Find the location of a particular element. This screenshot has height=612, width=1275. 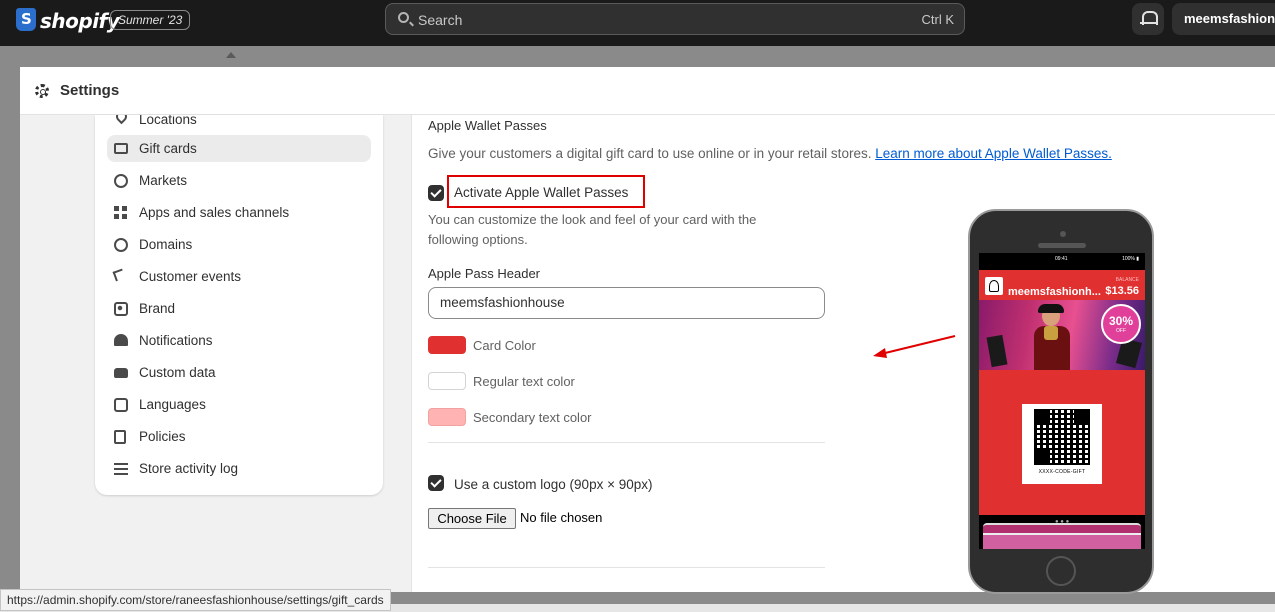

search-shortcut: Ctrl K is located at coordinates (938, 19).